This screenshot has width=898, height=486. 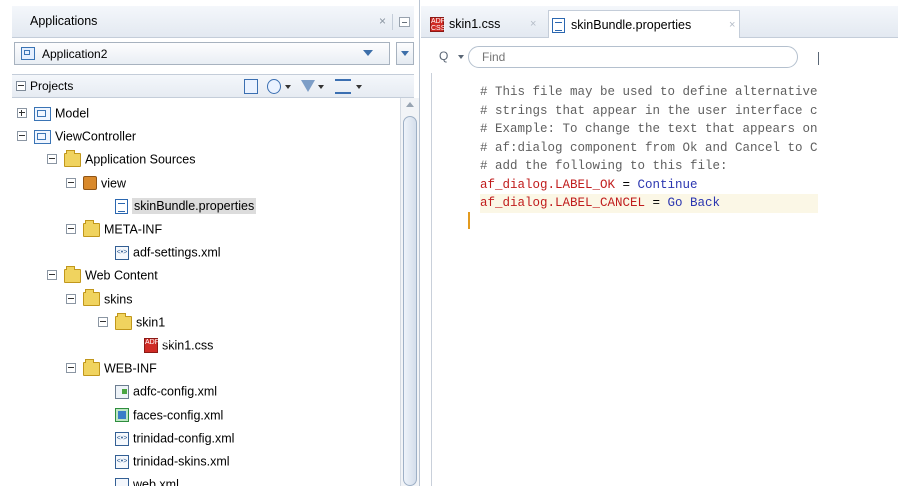 I want to click on current-line-marker, so click(x=469, y=220).